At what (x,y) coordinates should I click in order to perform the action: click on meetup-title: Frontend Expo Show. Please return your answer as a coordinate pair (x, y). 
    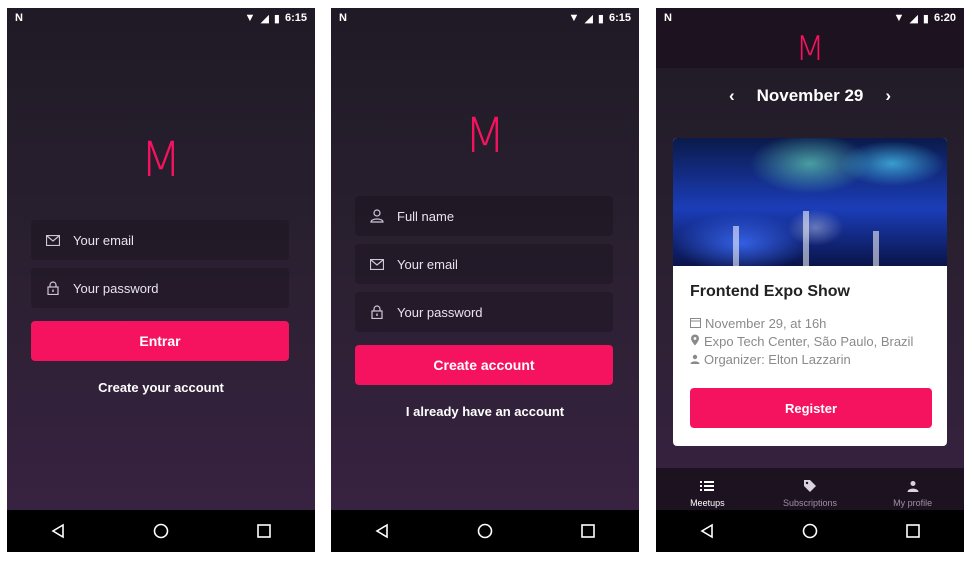
    Looking at the image, I should click on (770, 291).